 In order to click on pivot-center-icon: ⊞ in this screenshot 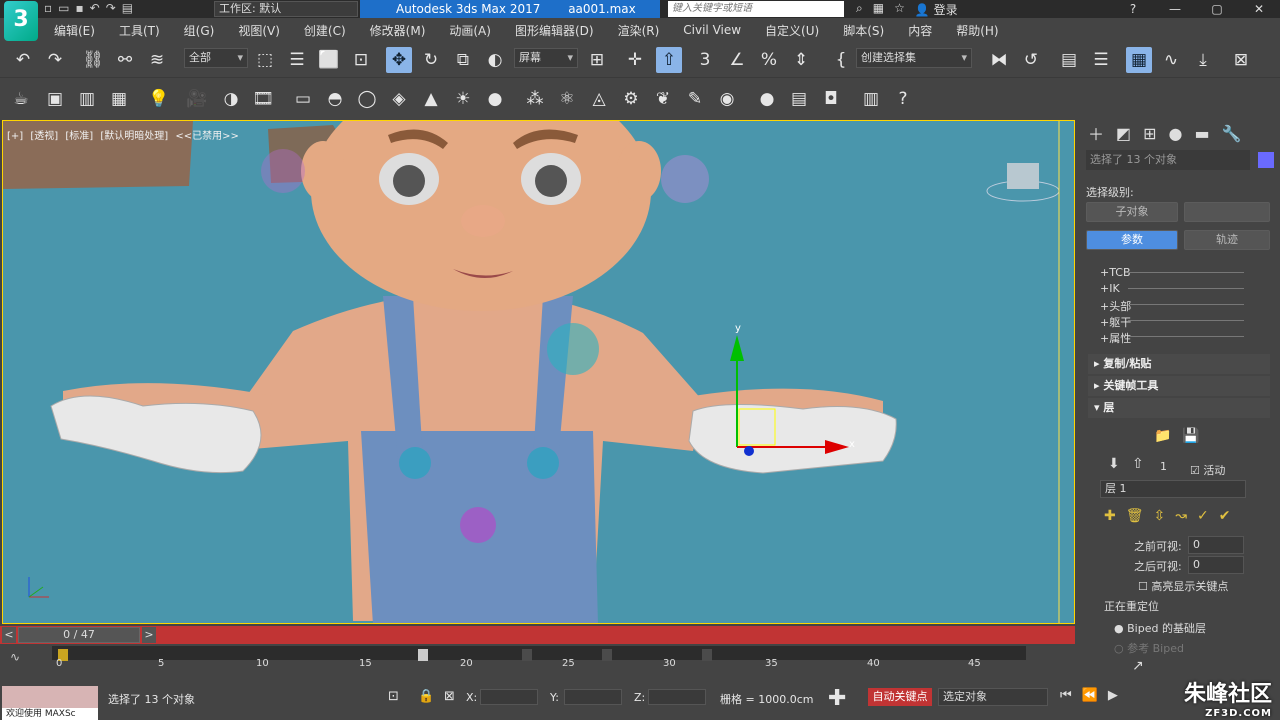, I will do `click(597, 60)`.